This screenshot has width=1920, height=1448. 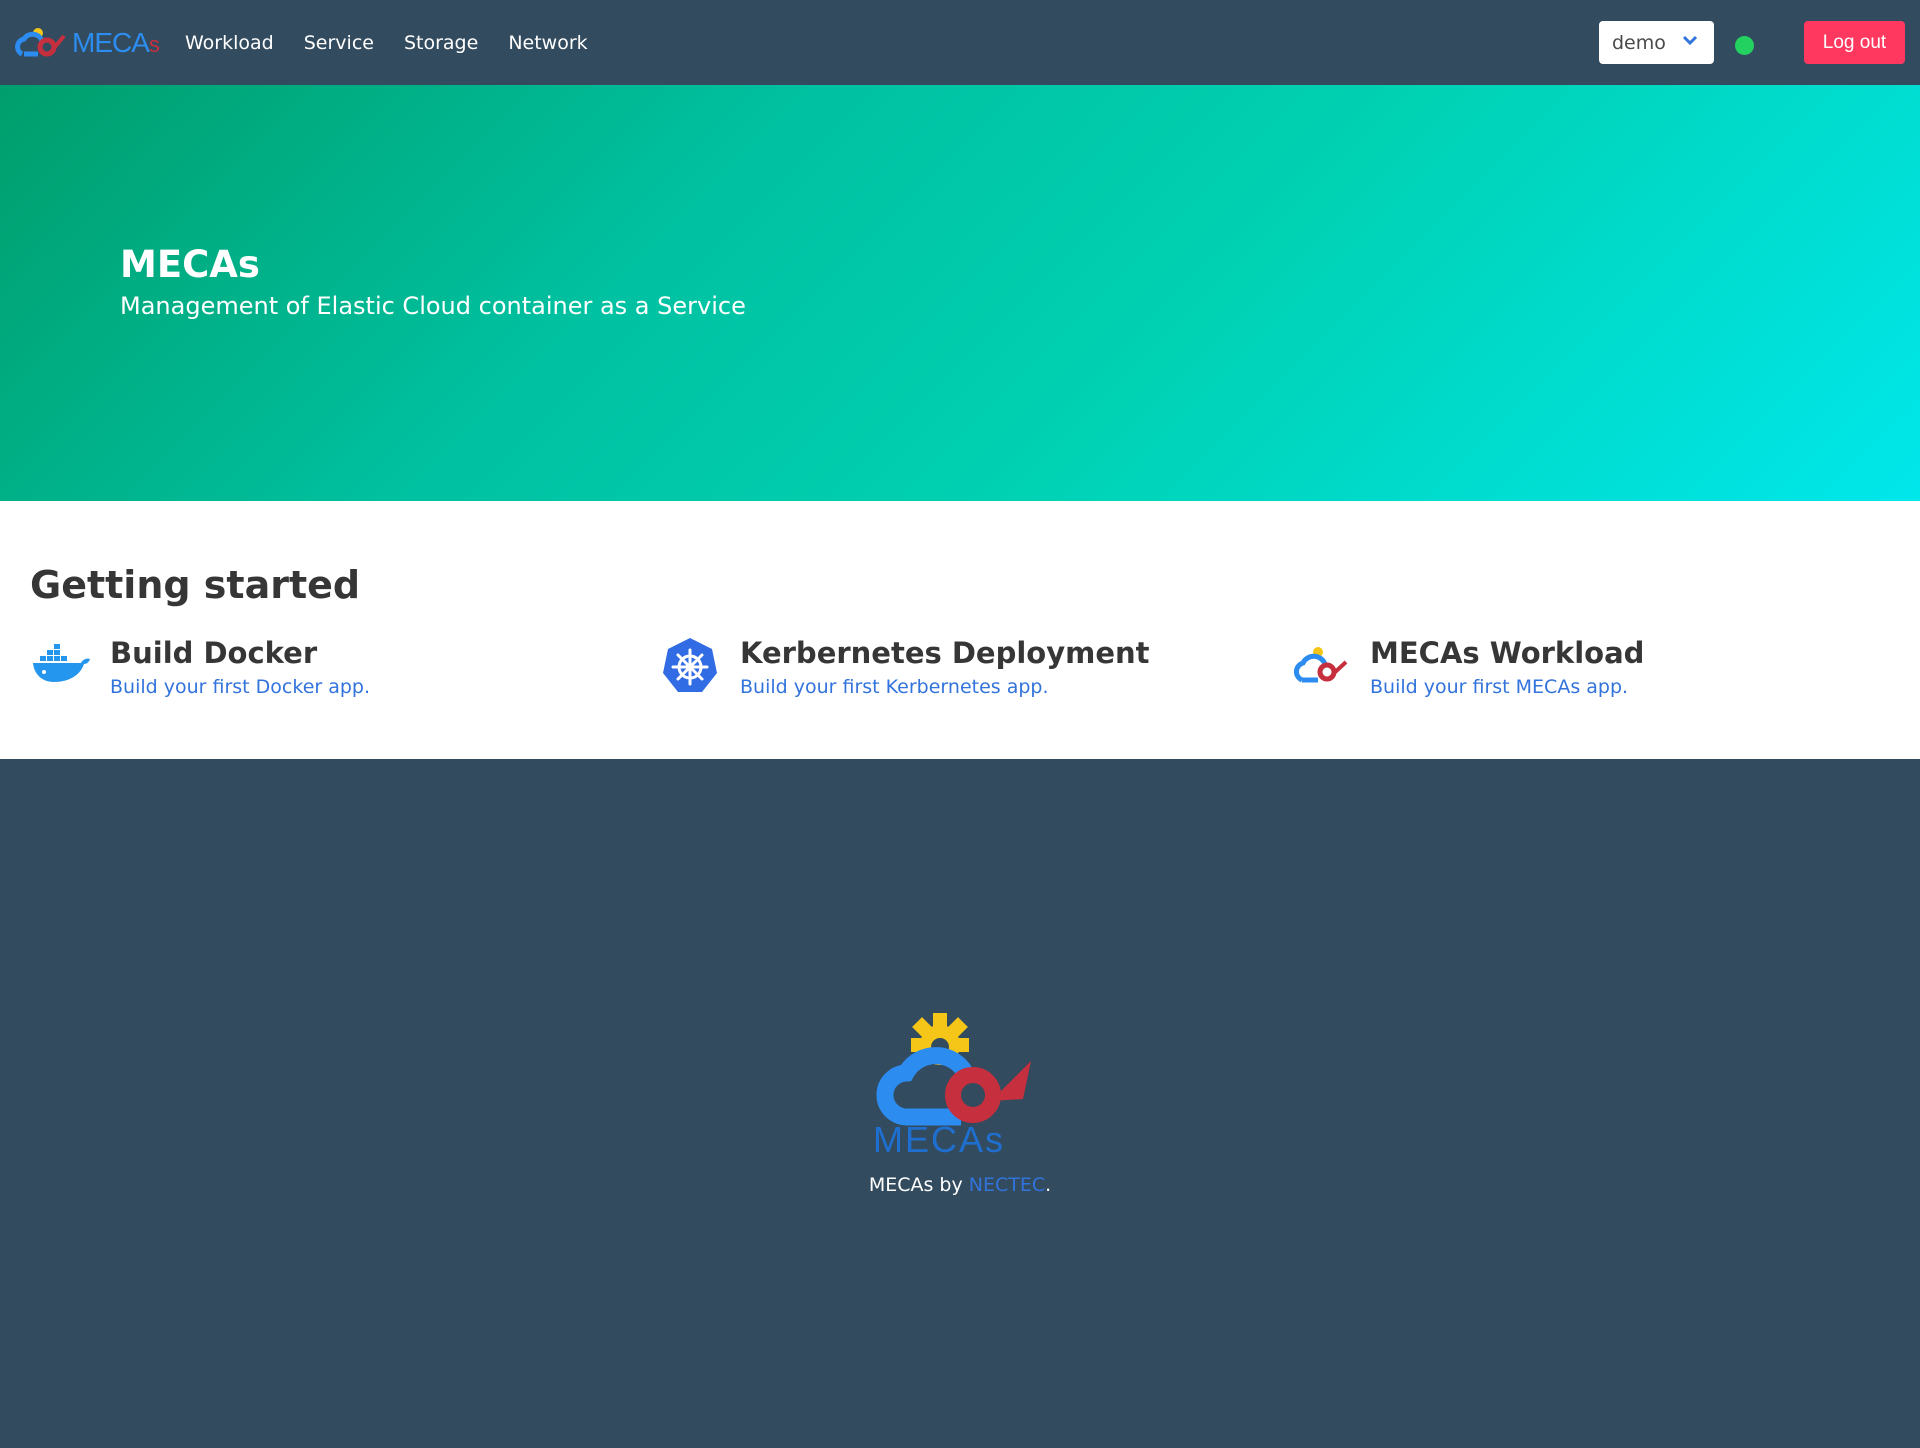 I want to click on nav-network: Network, so click(x=547, y=43).